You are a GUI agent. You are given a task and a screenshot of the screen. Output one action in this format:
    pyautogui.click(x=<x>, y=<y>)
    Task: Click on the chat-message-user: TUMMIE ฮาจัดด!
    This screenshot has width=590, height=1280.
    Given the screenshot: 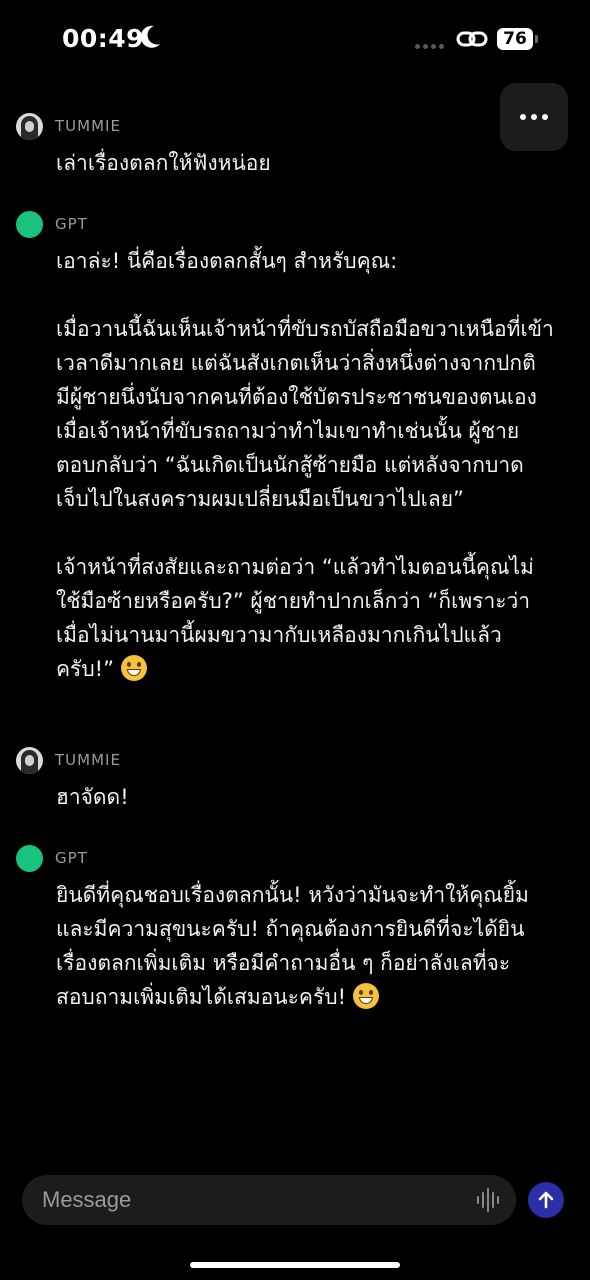 What is the action you would take?
    pyautogui.click(x=296, y=780)
    